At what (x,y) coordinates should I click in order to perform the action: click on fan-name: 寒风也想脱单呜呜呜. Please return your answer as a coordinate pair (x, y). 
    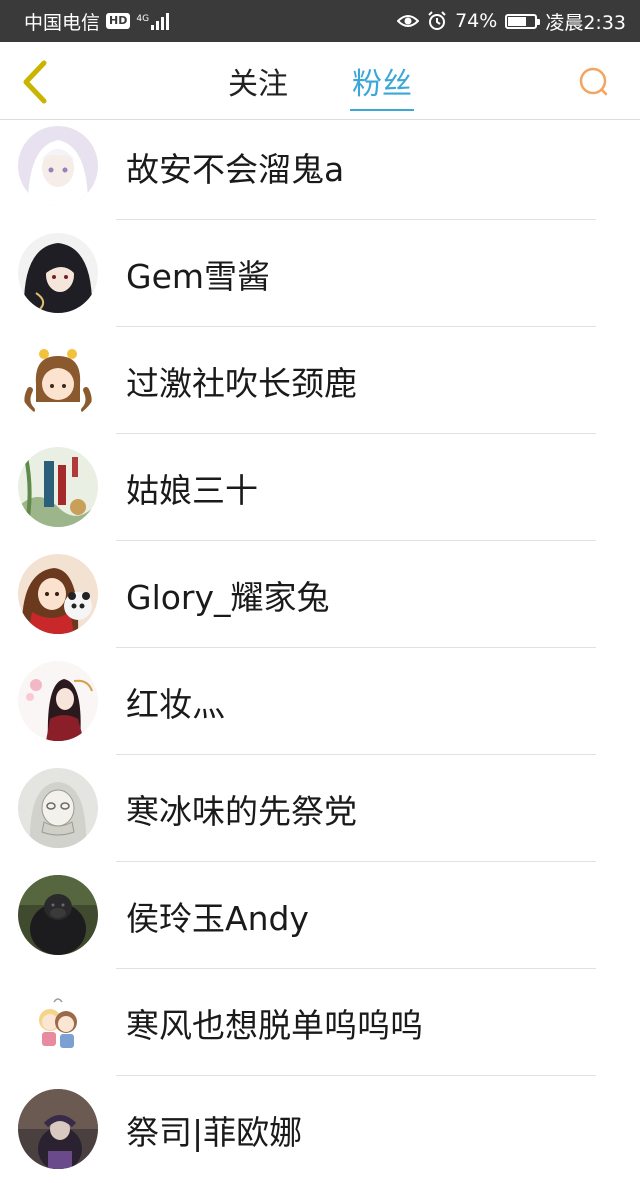
    Looking at the image, I should click on (274, 1025).